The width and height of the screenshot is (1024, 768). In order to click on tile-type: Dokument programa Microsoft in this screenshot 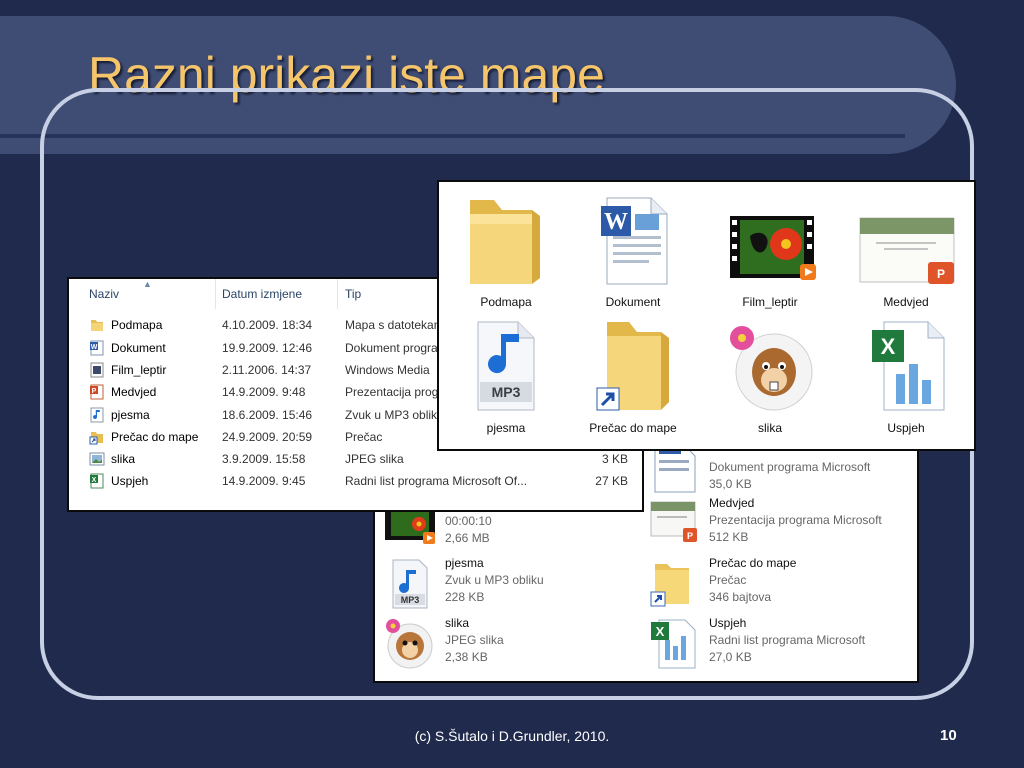, I will do `click(790, 467)`.